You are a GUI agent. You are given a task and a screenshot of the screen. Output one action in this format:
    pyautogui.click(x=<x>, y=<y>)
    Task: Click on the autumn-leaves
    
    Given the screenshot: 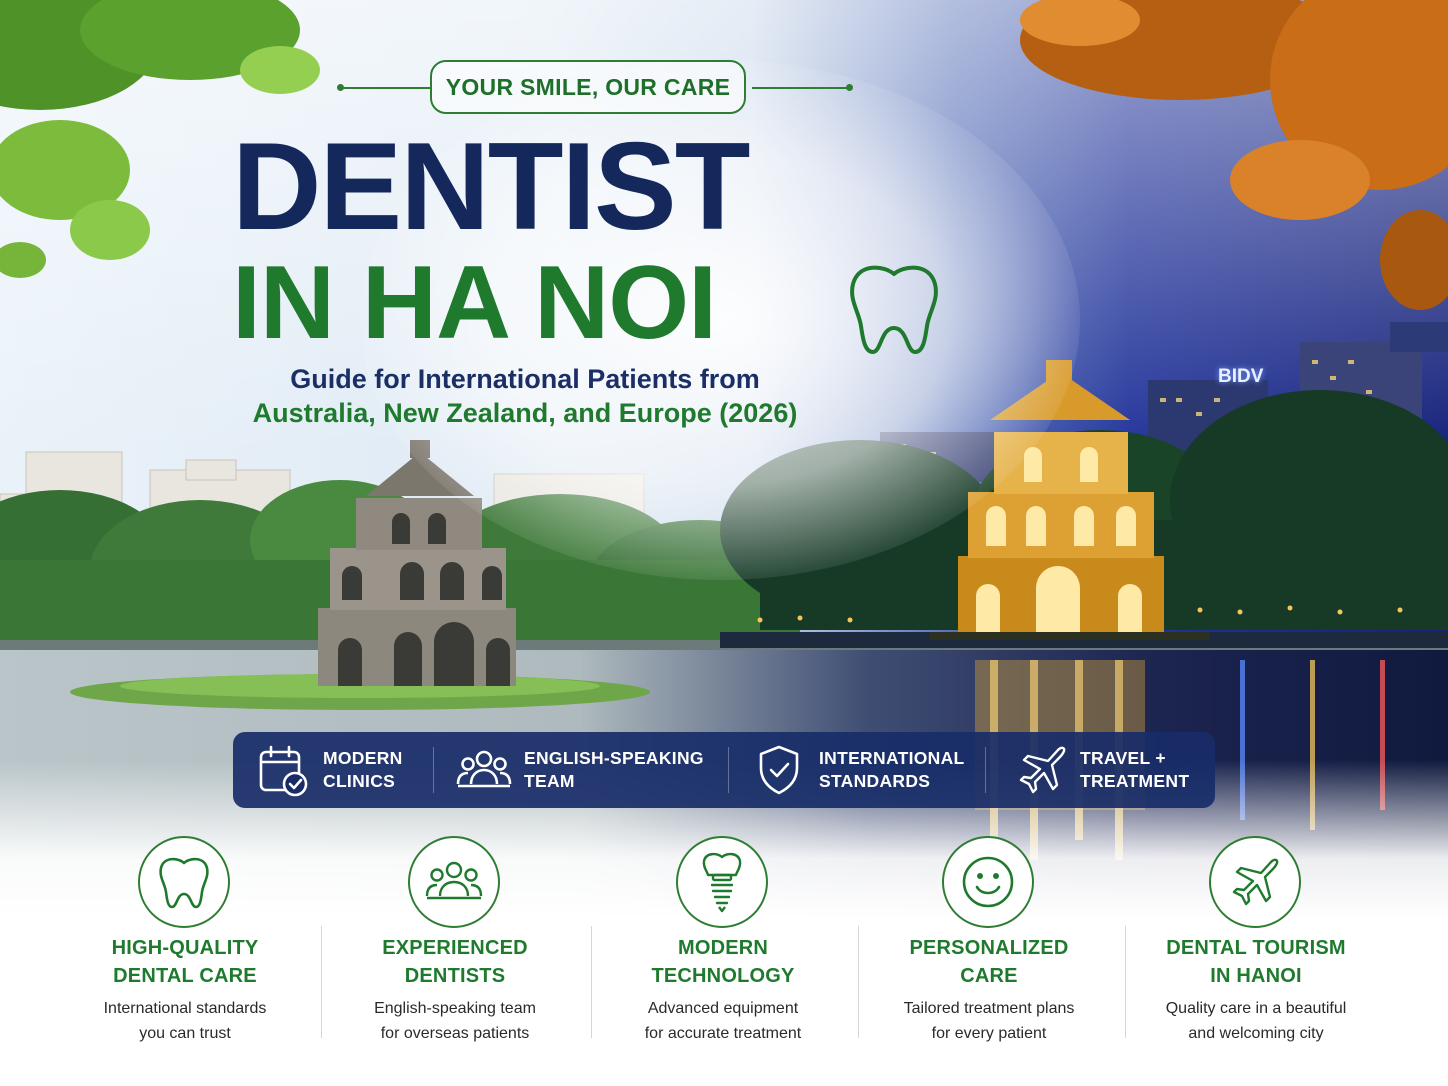 What is the action you would take?
    pyautogui.click(x=1234, y=155)
    